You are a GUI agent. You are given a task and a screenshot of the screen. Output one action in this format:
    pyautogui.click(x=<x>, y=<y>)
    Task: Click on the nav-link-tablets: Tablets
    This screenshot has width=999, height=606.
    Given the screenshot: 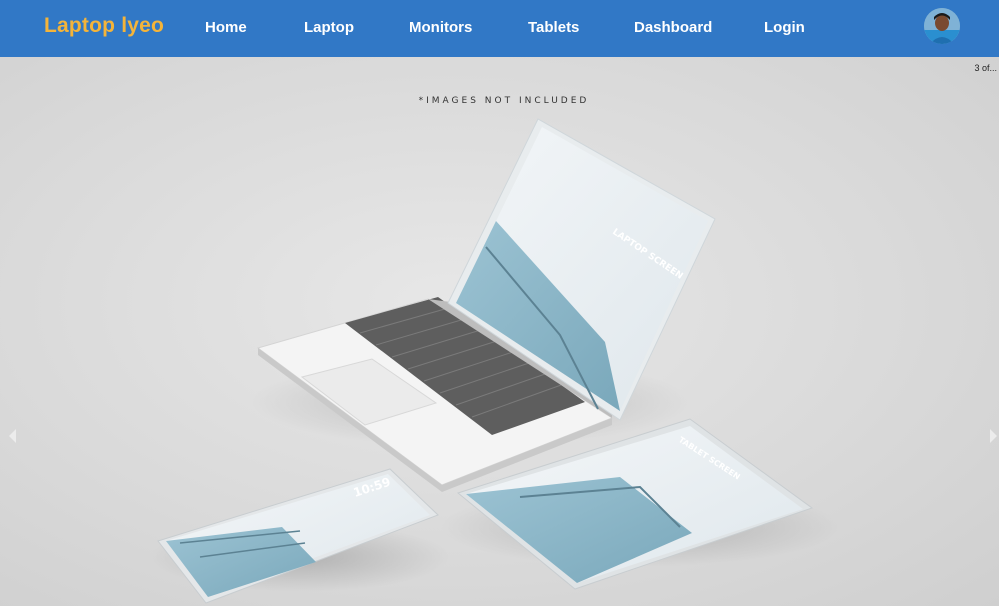 What is the action you would take?
    pyautogui.click(x=553, y=27)
    